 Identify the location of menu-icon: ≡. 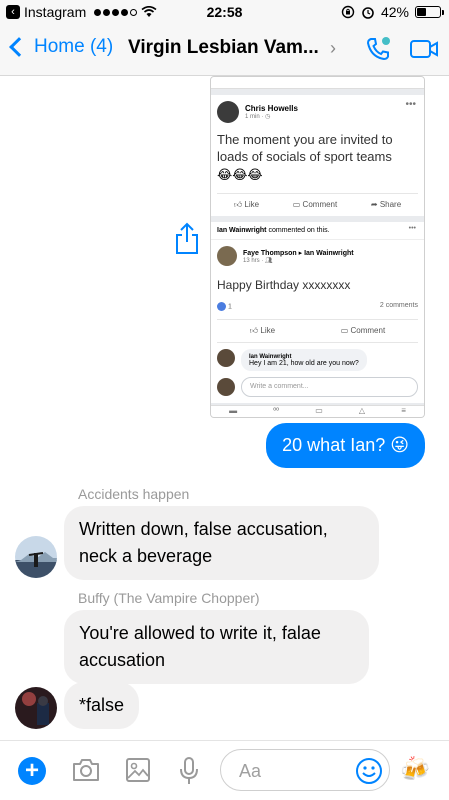
(403, 410).